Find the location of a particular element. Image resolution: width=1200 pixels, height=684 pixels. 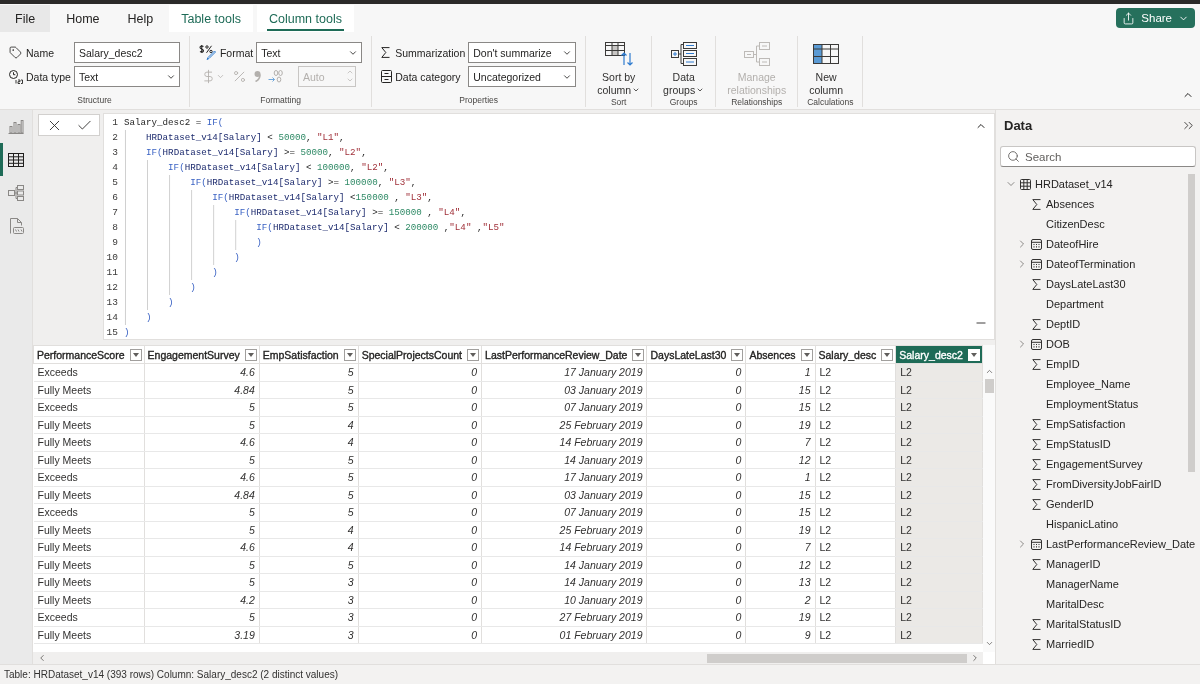

field-name: Department is located at coordinates (1075, 304).